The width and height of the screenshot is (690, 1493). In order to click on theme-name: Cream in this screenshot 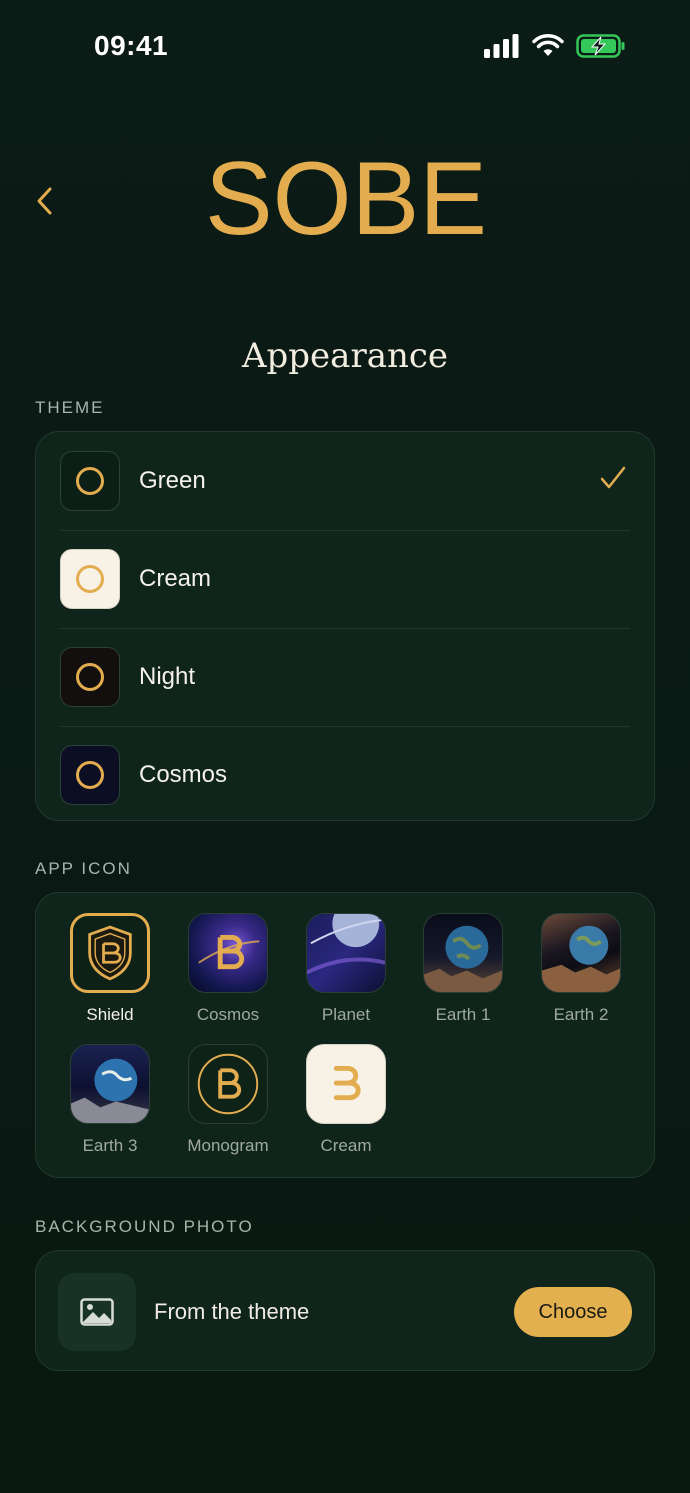, I will do `click(175, 578)`.